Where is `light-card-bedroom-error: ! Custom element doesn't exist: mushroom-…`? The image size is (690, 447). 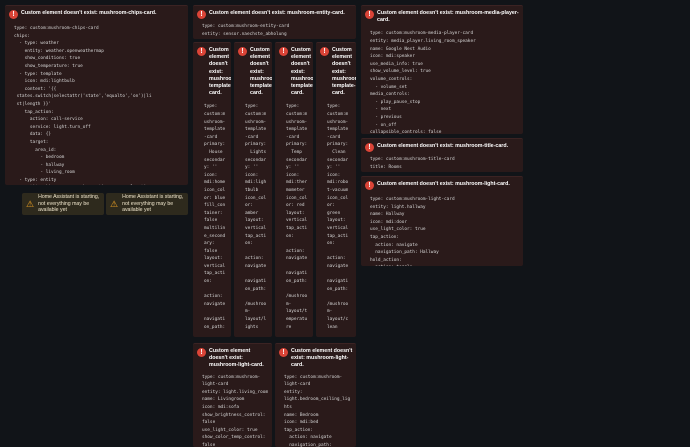 light-card-bedroom-error: ! Custom element doesn't exist: mushroom-… is located at coordinates (315, 395).